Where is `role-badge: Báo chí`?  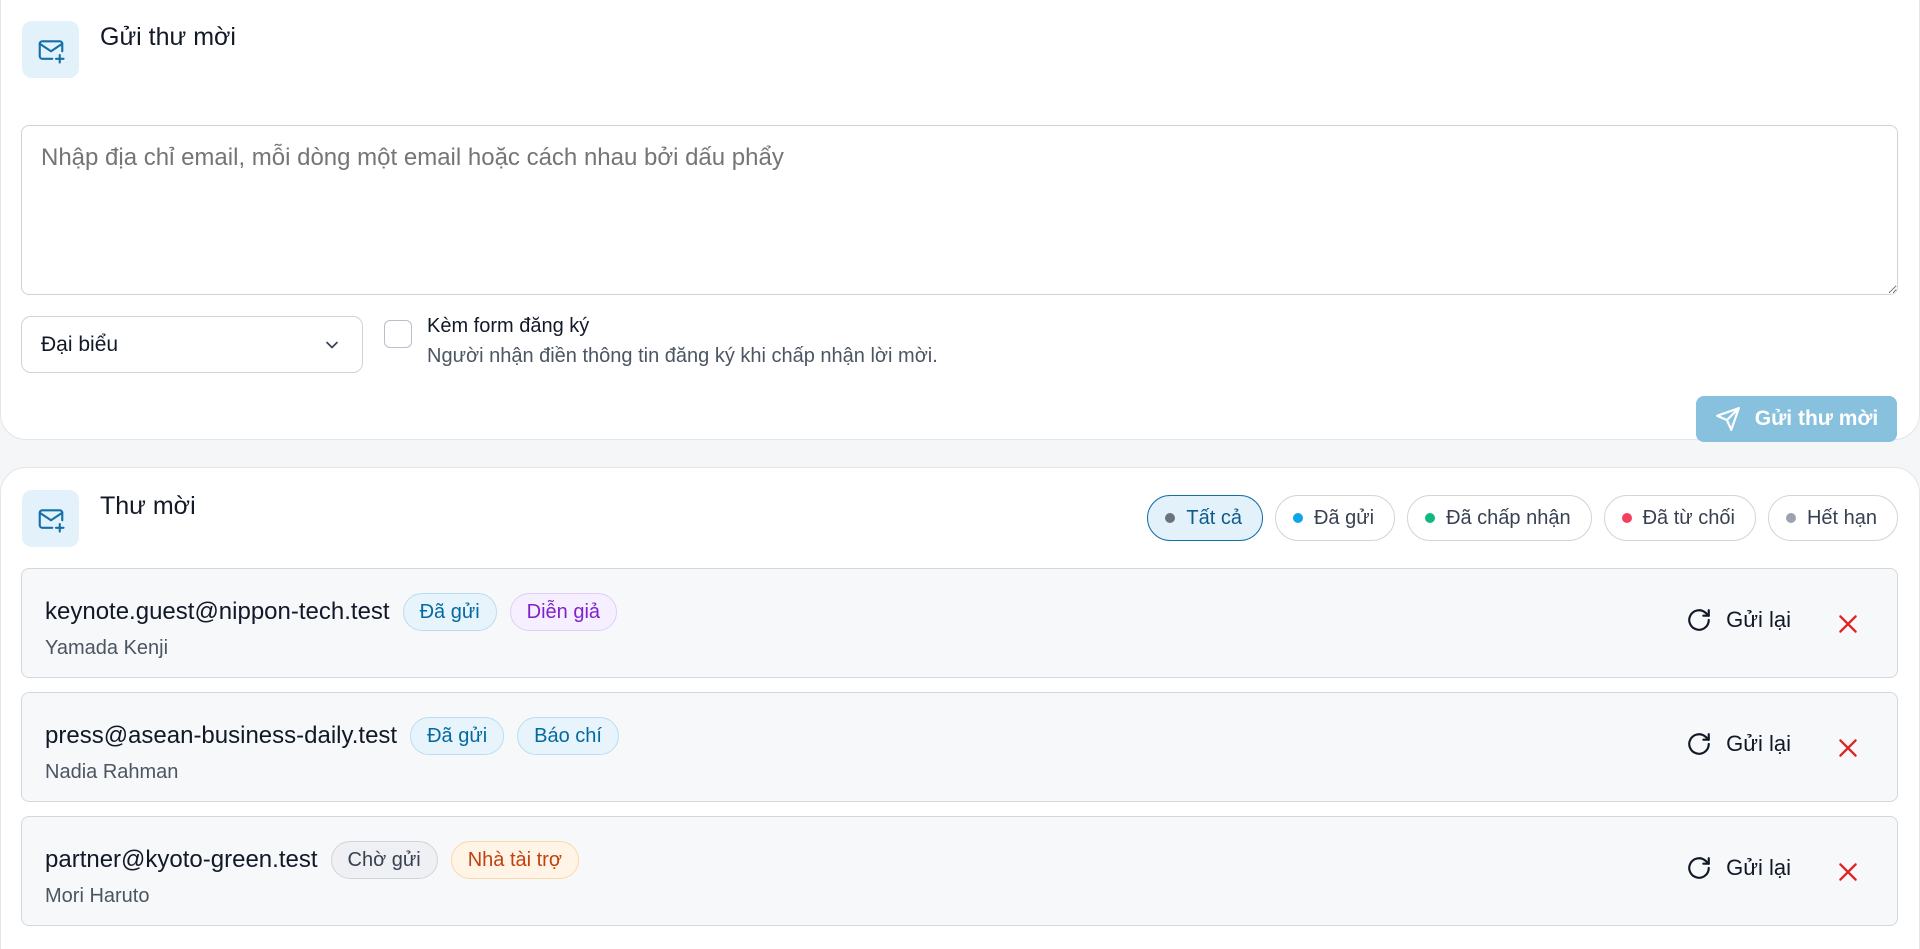
role-badge: Báo chí is located at coordinates (568, 736).